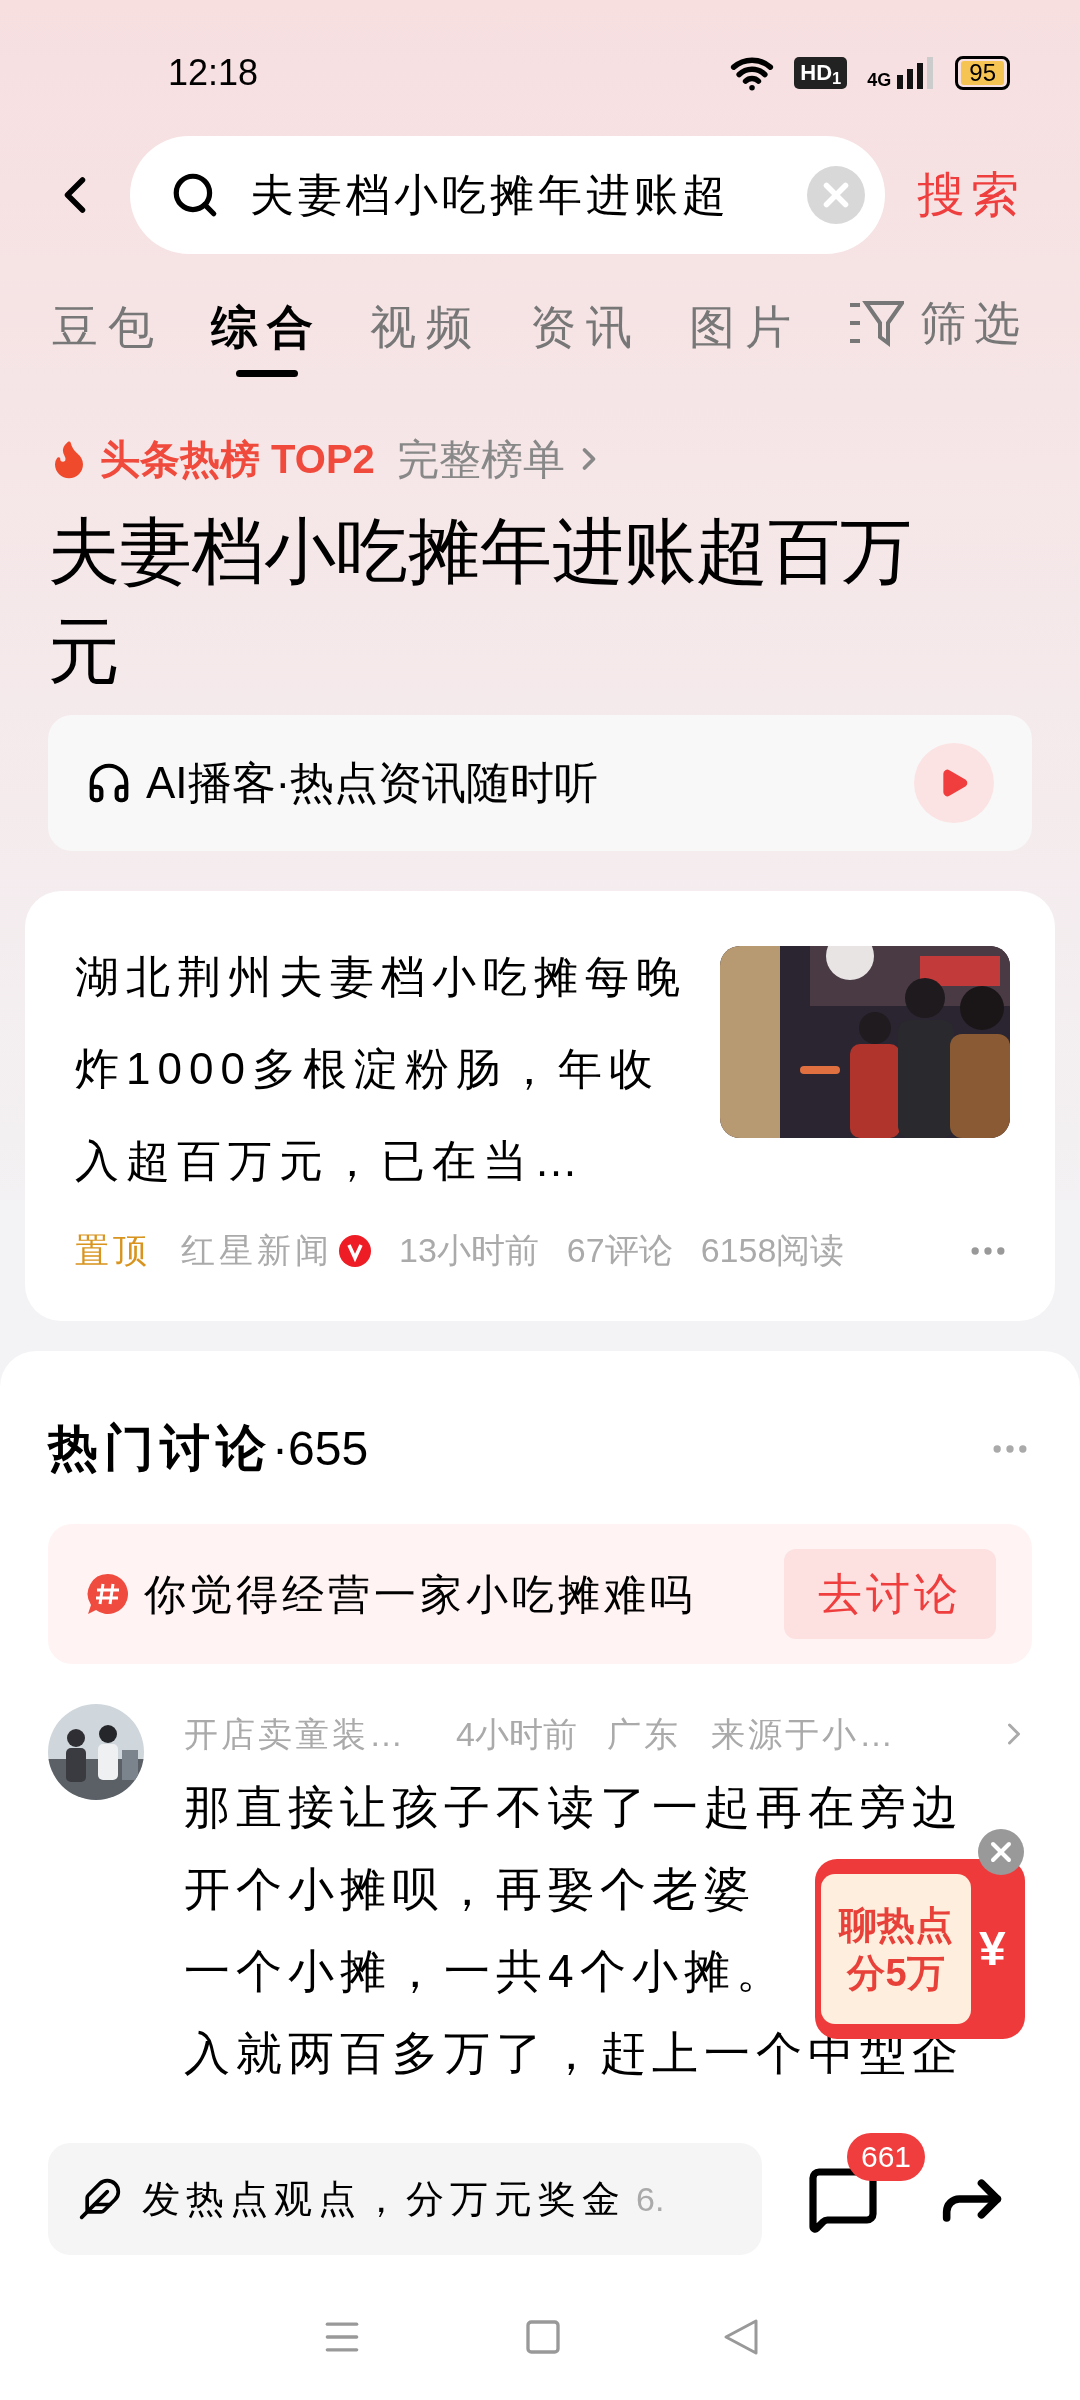 This screenshot has height=2400, width=1080. What do you see at coordinates (237, 459) in the screenshot?
I see `hot-list-label: 头条热榜 TOP2` at bounding box center [237, 459].